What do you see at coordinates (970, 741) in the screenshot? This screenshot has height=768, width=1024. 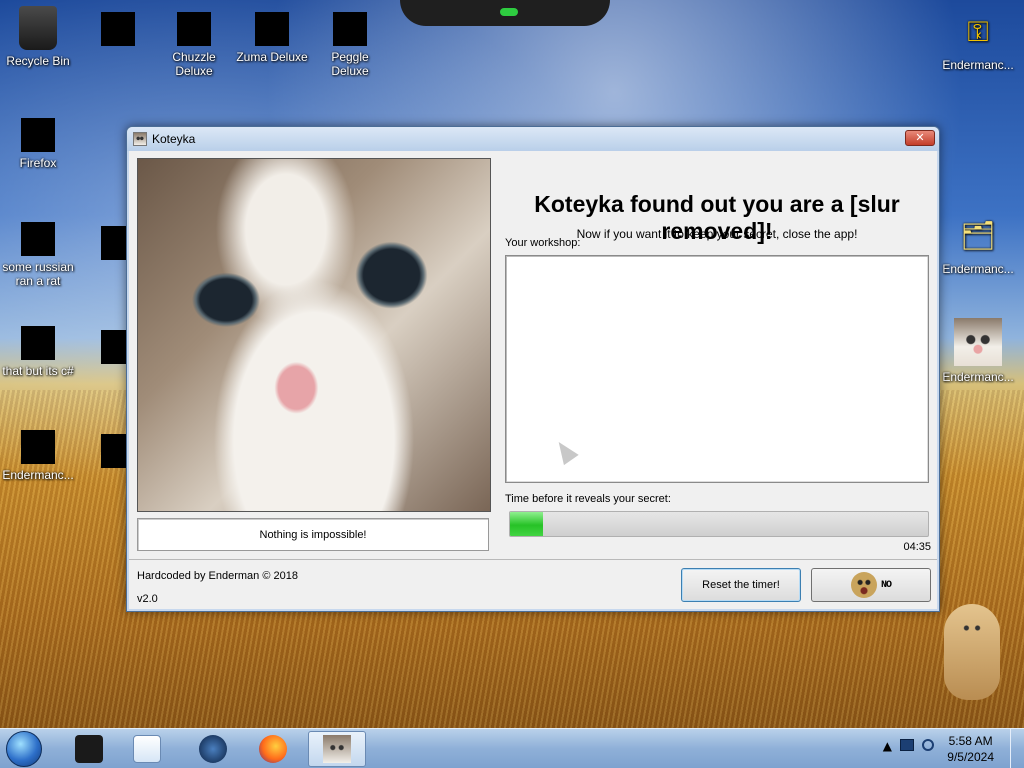 I see `clock-time: 5:58 AM` at bounding box center [970, 741].